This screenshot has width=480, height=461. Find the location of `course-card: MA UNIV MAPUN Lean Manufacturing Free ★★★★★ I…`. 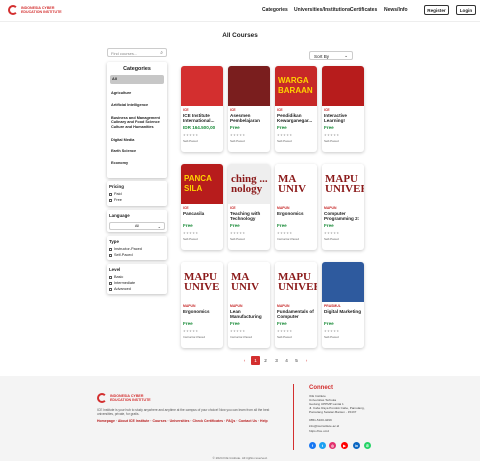

course-card: MA UNIV MAPUN Lean Manufacturing Free ★★★★★ I… is located at coordinates (249, 305).